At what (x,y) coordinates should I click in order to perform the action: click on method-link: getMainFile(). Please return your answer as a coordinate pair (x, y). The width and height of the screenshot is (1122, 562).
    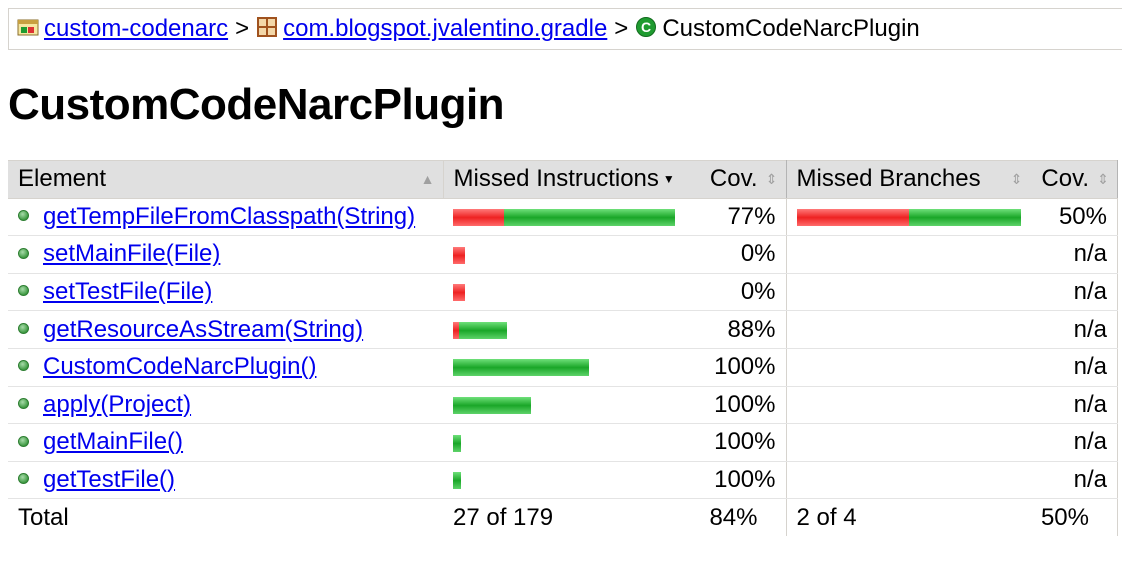
    Looking at the image, I should click on (113, 441).